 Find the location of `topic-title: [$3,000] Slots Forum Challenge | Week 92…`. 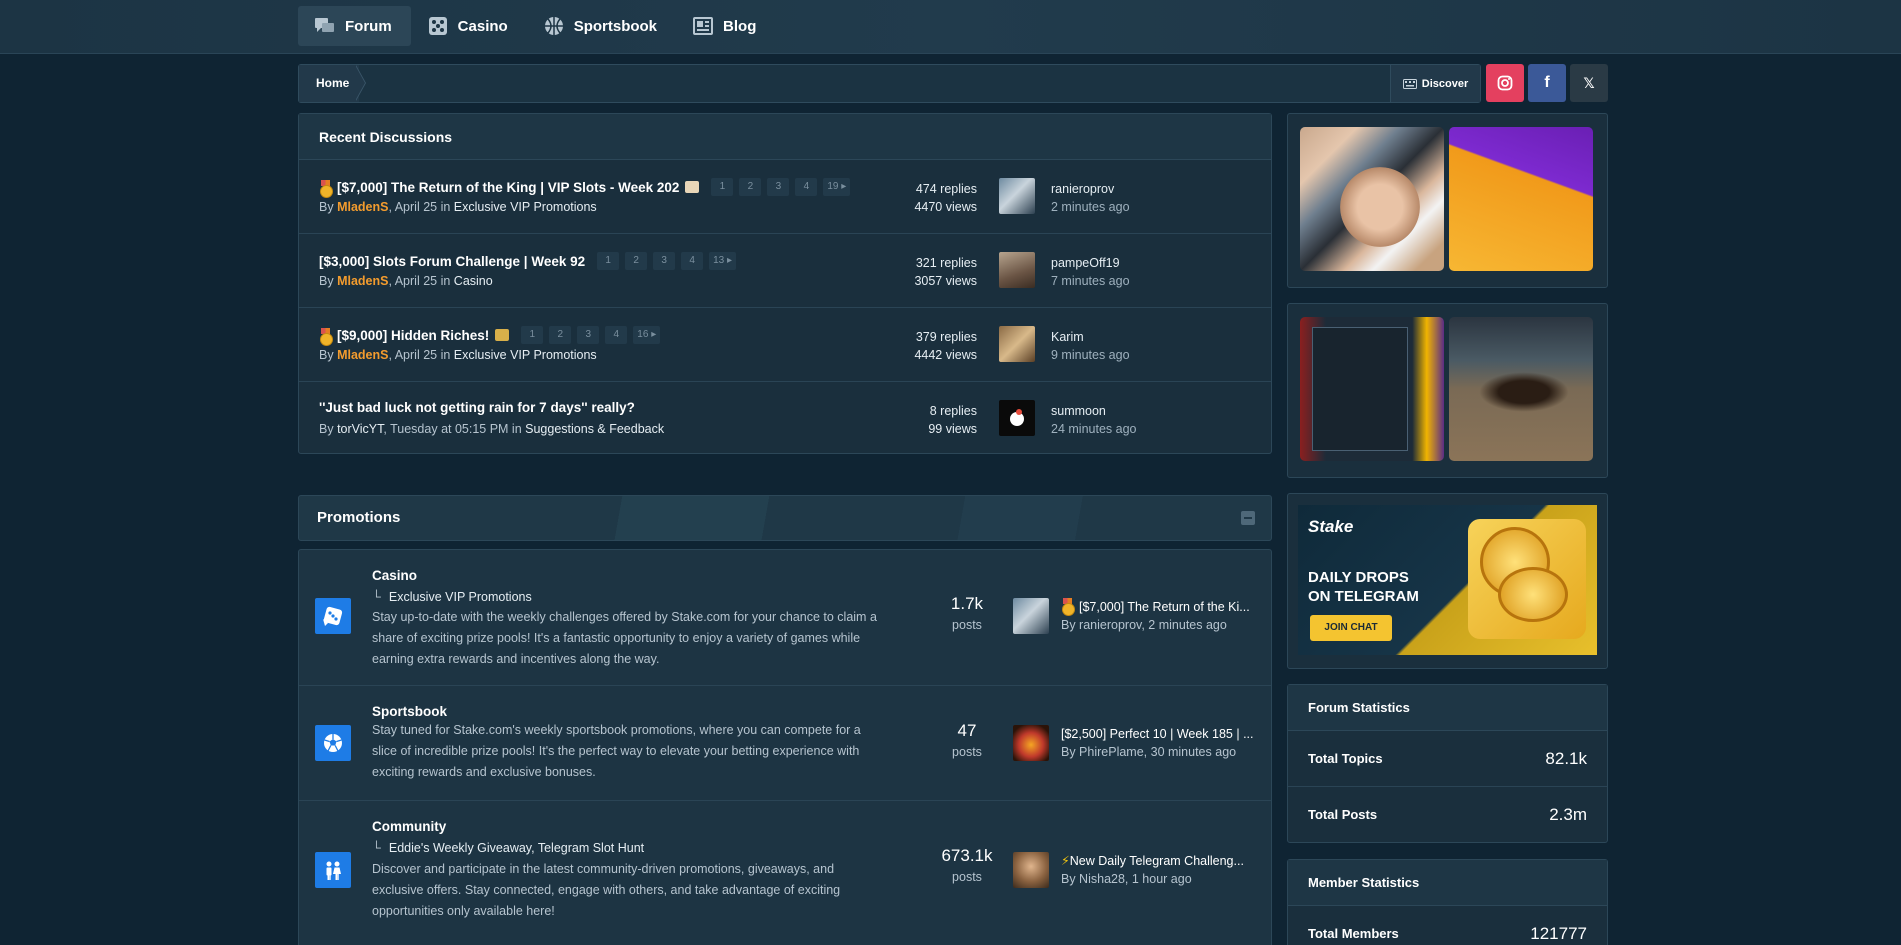

topic-title: [$3,000] Slots Forum Challenge | Week 92… is located at coordinates (530, 261).